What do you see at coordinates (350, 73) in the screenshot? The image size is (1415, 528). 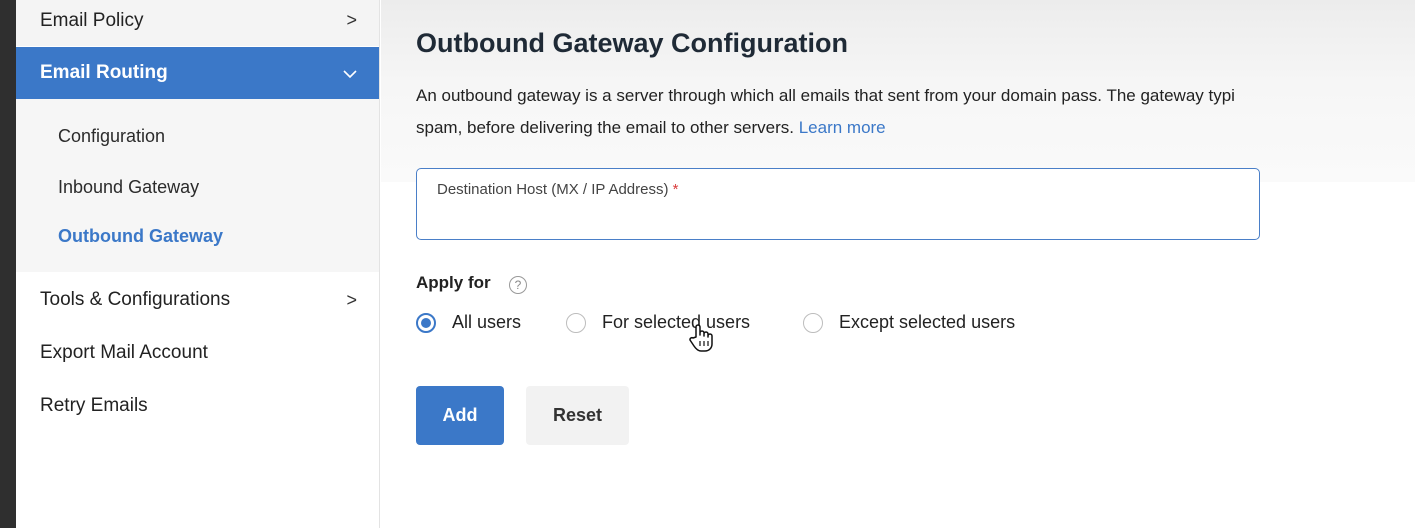 I see `chevron-down-icon` at bounding box center [350, 73].